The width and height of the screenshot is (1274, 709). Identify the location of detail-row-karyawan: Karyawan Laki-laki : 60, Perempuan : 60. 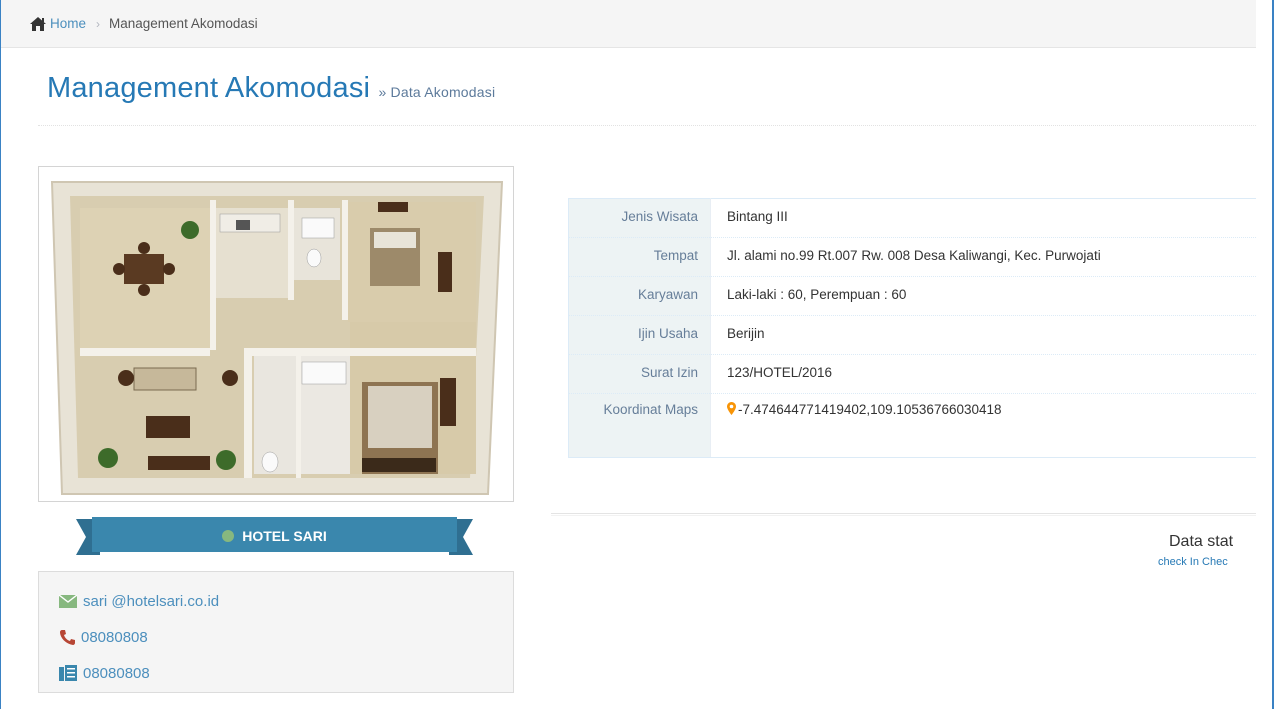
(913, 296).